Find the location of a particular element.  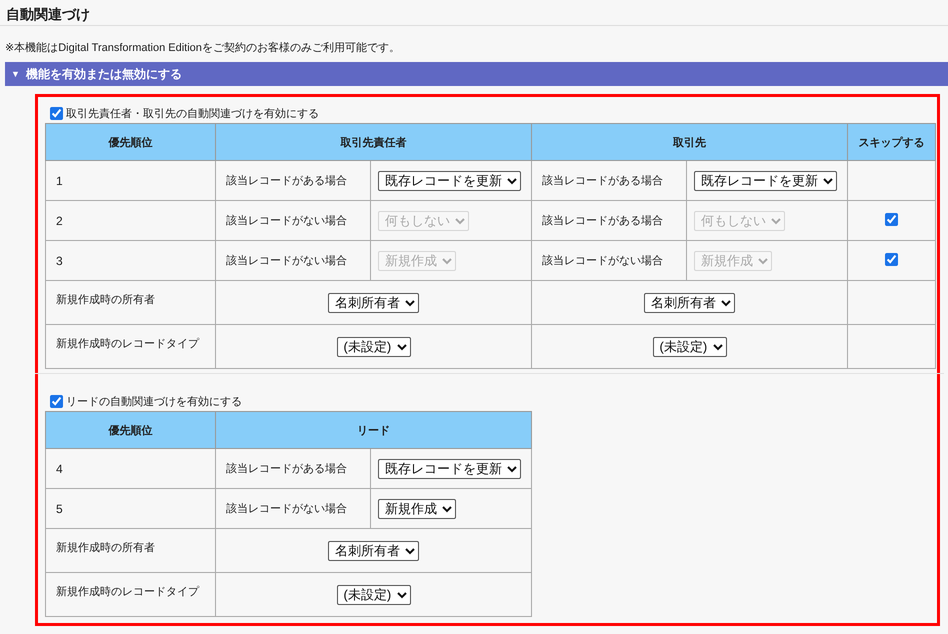

checkbox-label: 取引先責任者・取引先の自動関連づけを有効にする is located at coordinates (192, 113).